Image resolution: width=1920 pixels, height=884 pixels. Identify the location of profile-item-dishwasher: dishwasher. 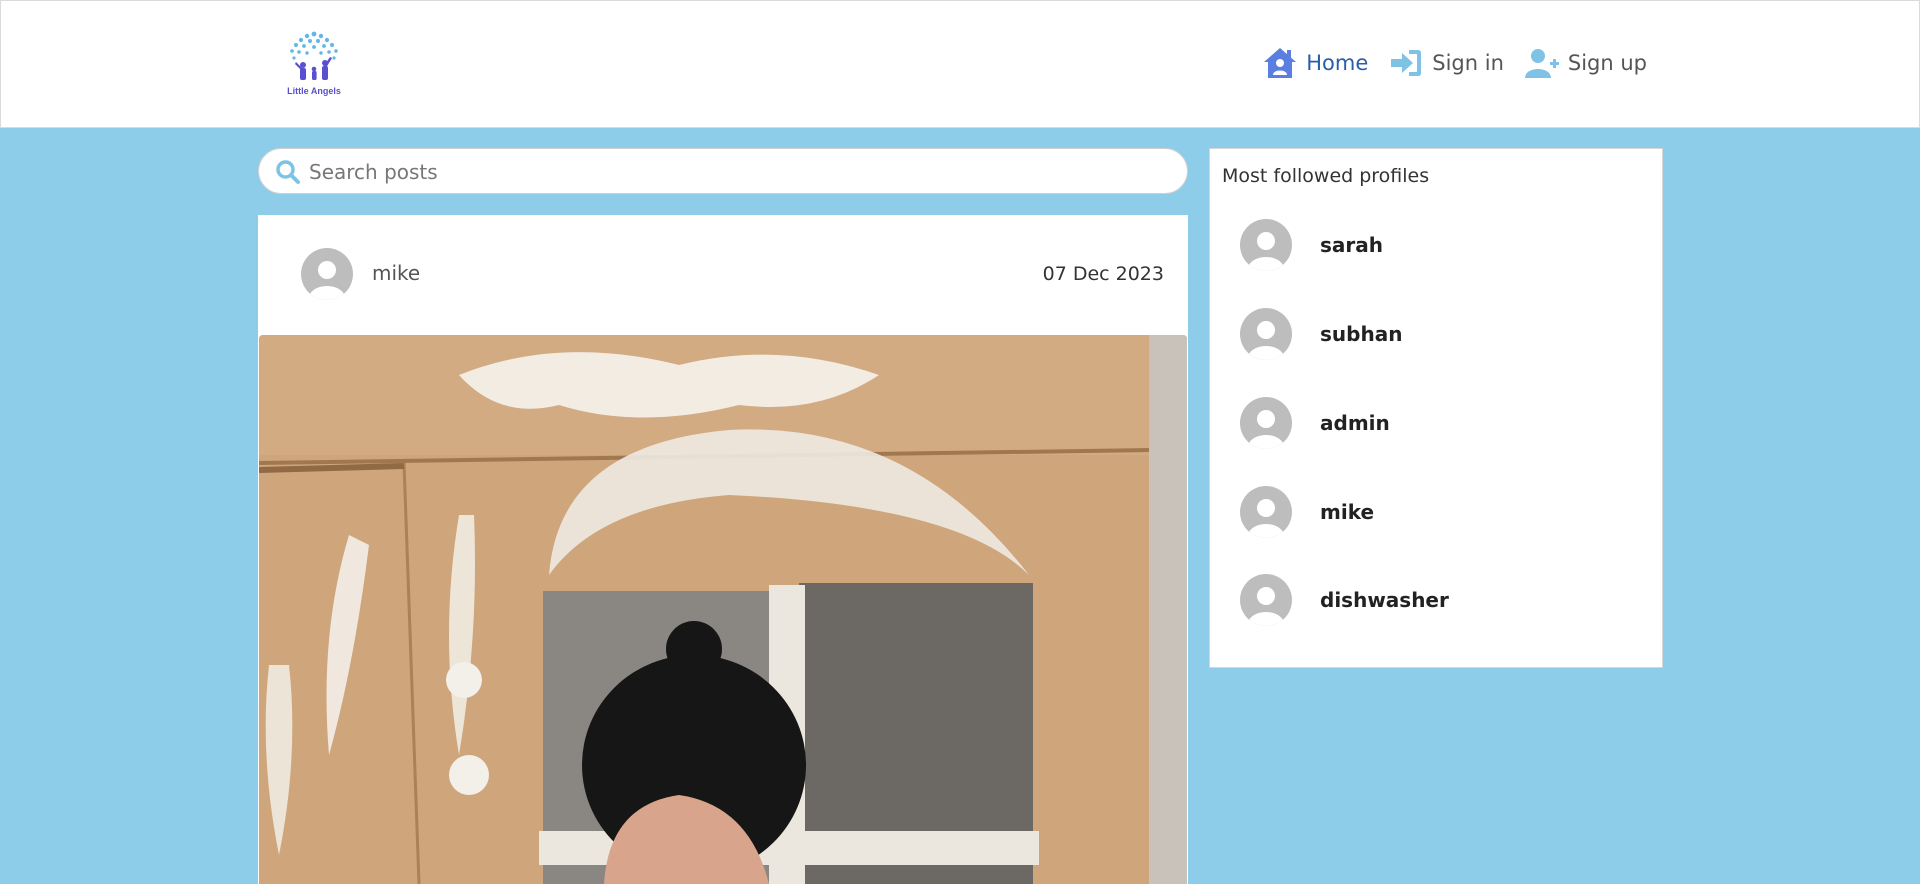
(1344, 600).